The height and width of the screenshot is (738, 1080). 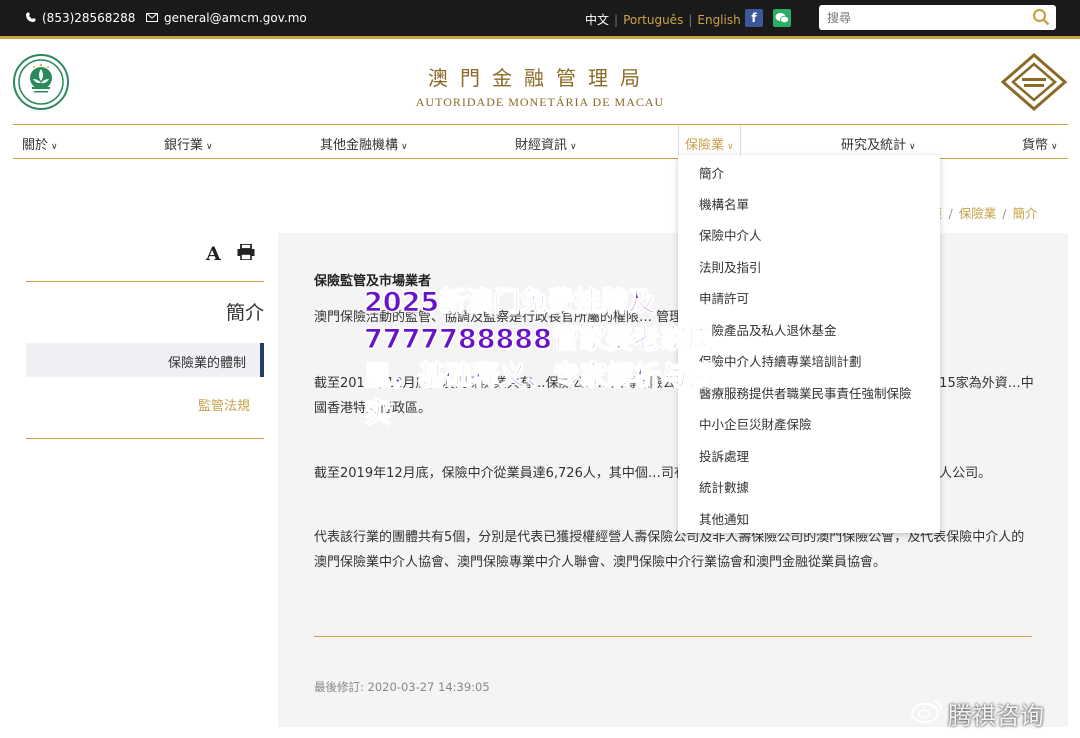 I want to click on nav-banking: 銀行業 ∨, so click(x=188, y=143).